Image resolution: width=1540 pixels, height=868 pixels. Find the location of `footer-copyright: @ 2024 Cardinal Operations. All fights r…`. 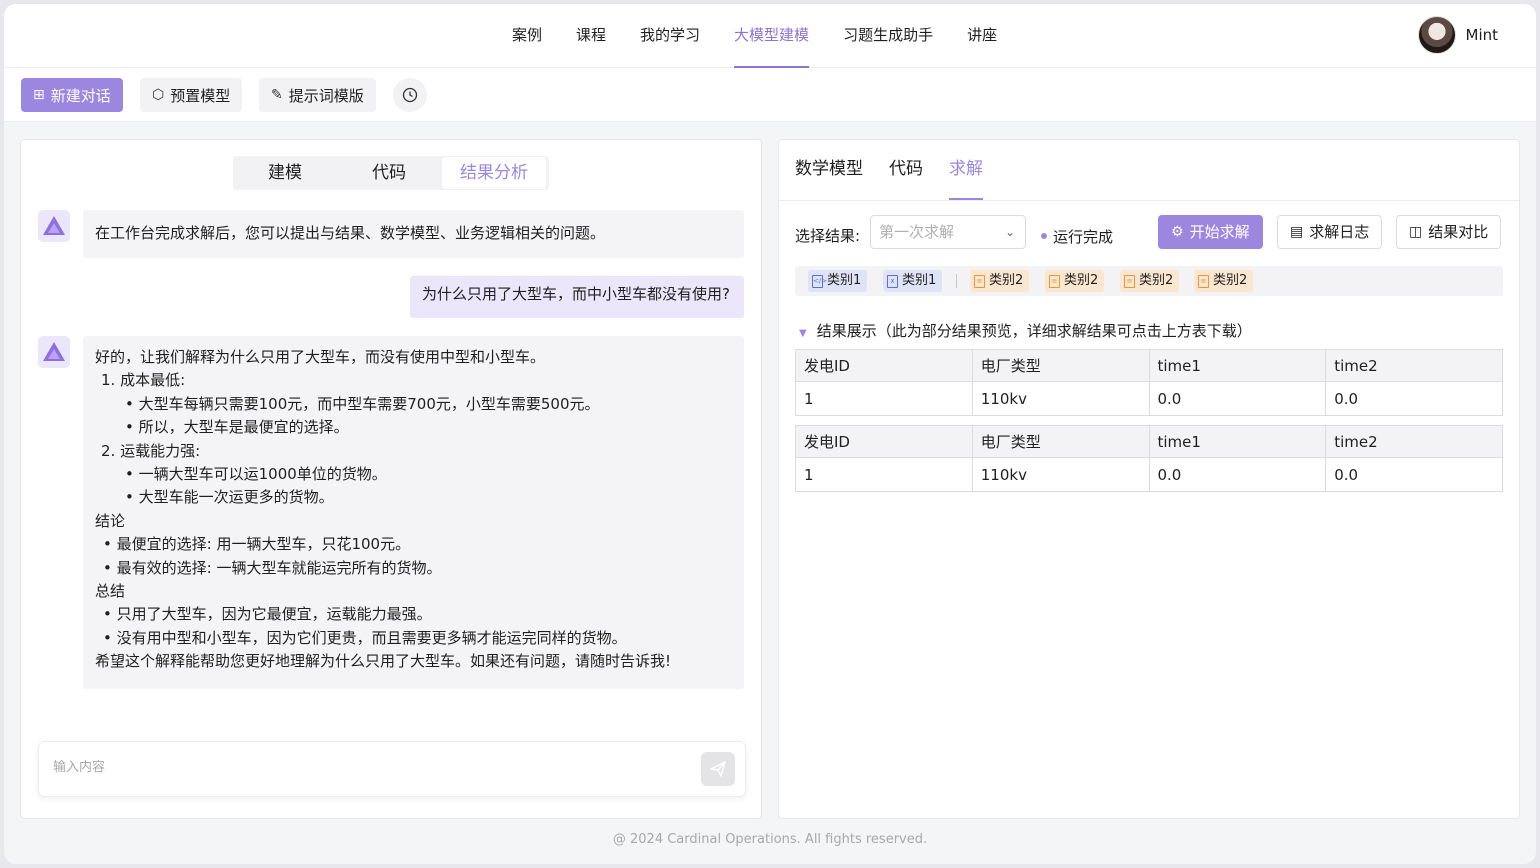

footer-copyright: @ 2024 Cardinal Operations. All fights r… is located at coordinates (770, 839).